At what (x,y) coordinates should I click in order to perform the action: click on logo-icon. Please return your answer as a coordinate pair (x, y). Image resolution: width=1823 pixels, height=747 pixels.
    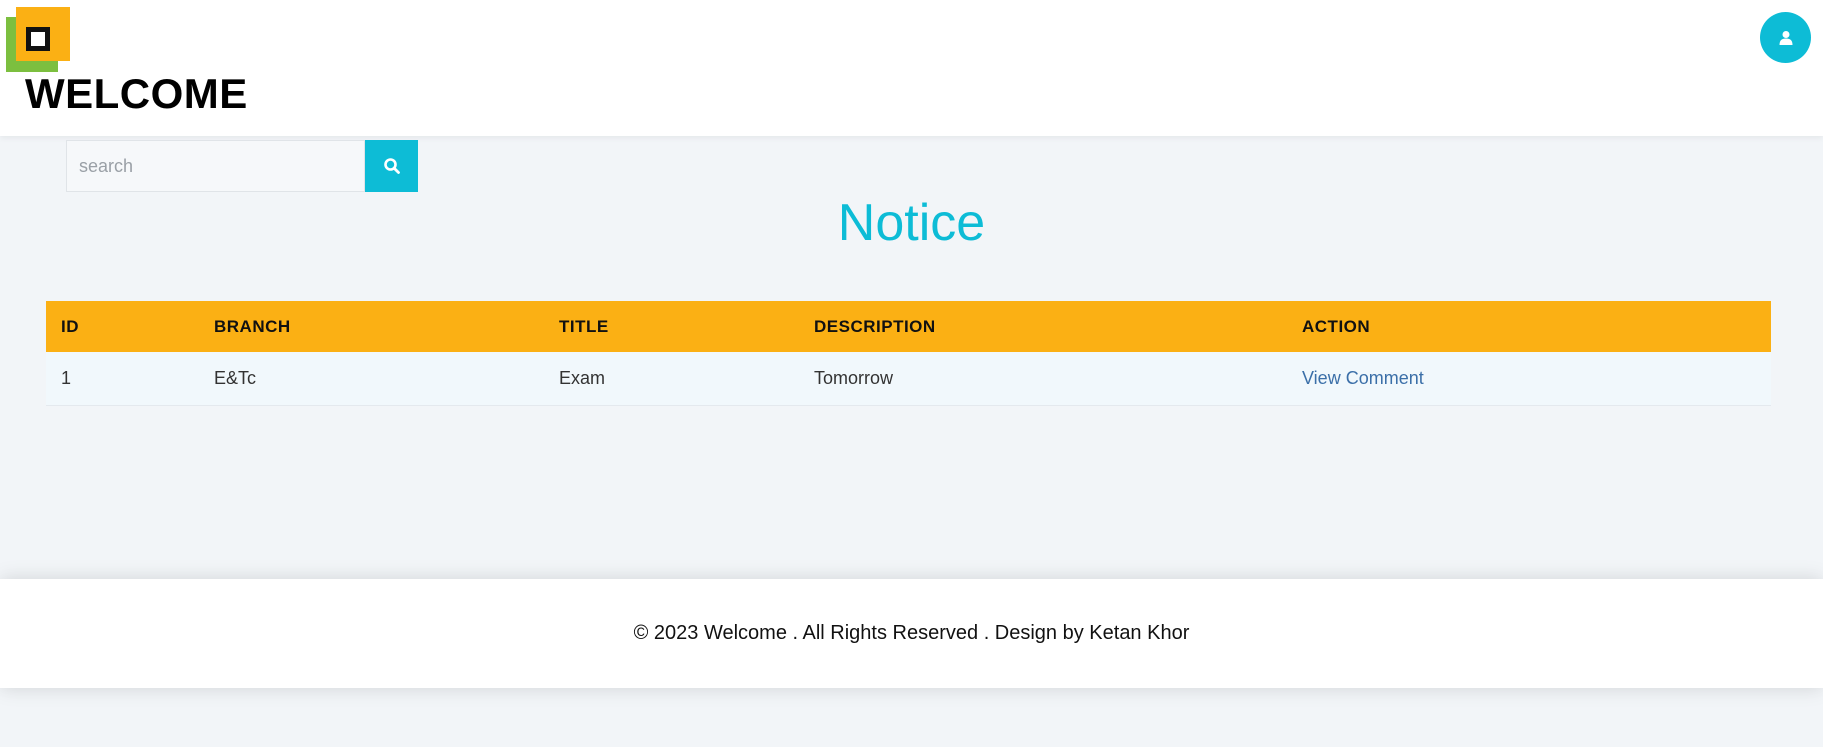
    Looking at the image, I should click on (38, 40).